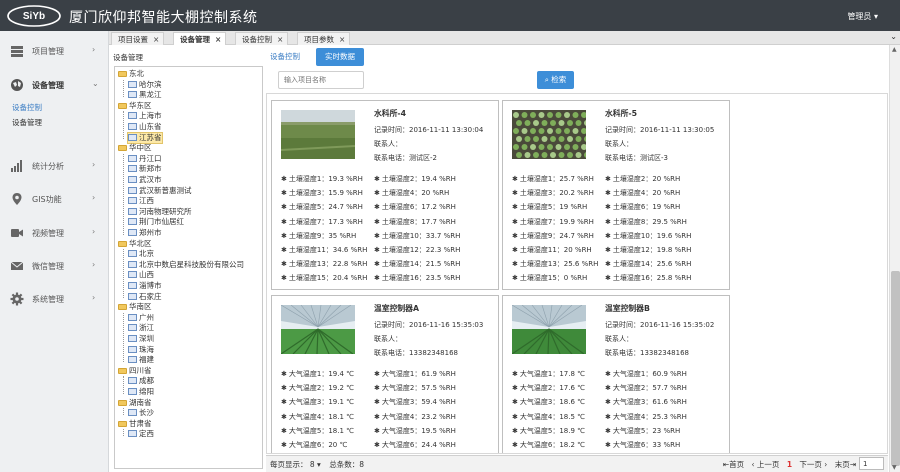 The image size is (900, 472). I want to click on tree-leaf: 绵阳, so click(141, 392).